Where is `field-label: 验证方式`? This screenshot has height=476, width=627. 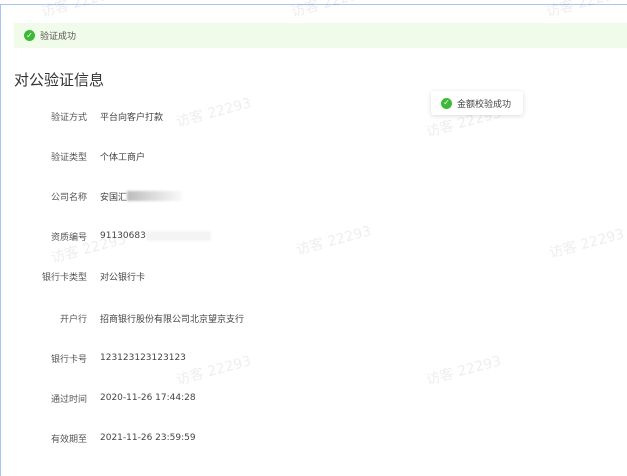
field-label: 验证方式 is located at coordinates (68, 117).